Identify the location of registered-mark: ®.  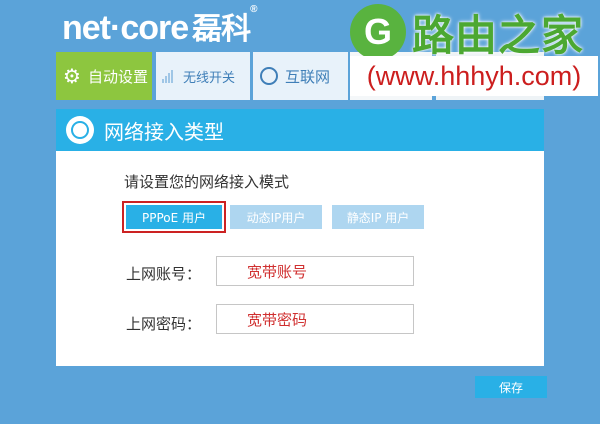
(253, 9).